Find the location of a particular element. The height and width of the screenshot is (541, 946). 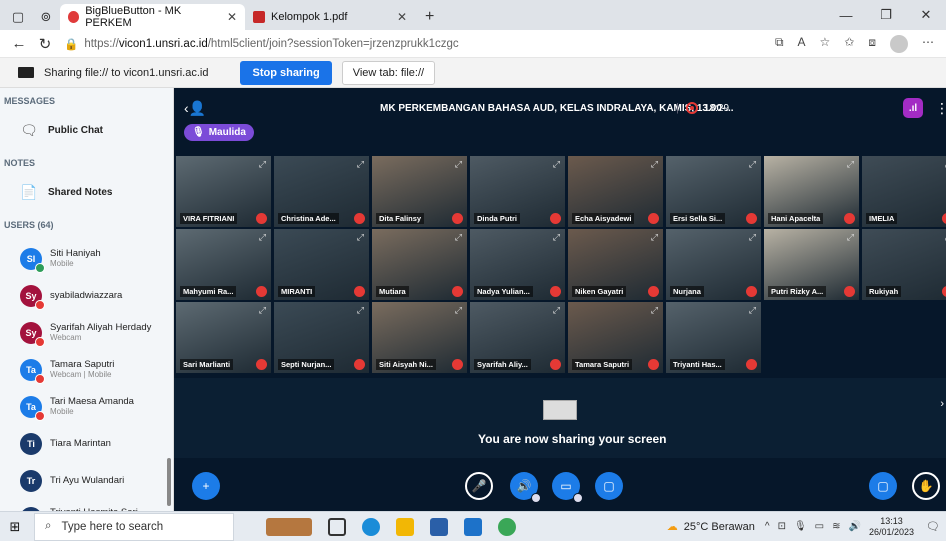

participant-video-tile: ⤢ Tamara Saputri is located at coordinates (615, 337).